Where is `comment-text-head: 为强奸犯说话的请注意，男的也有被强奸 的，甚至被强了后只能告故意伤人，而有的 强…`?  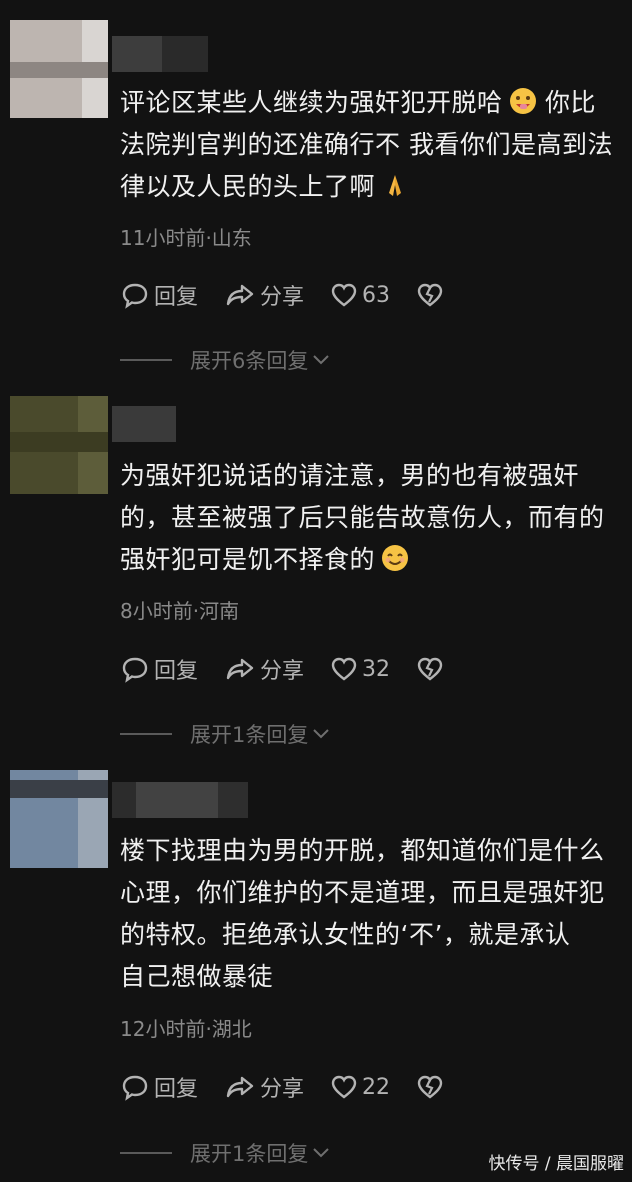 comment-text-head: 为强奸犯说话的请注意，男的也有被强奸 的，甚至被强了后只能告故意伤人，而有的 强… is located at coordinates (362, 517).